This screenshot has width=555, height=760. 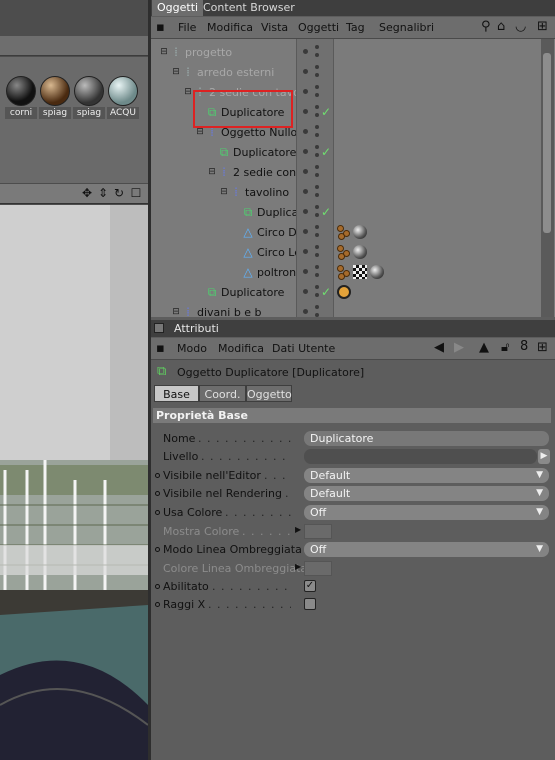 I want to click on tree-item-name: Duplicat, so click(x=276, y=212).